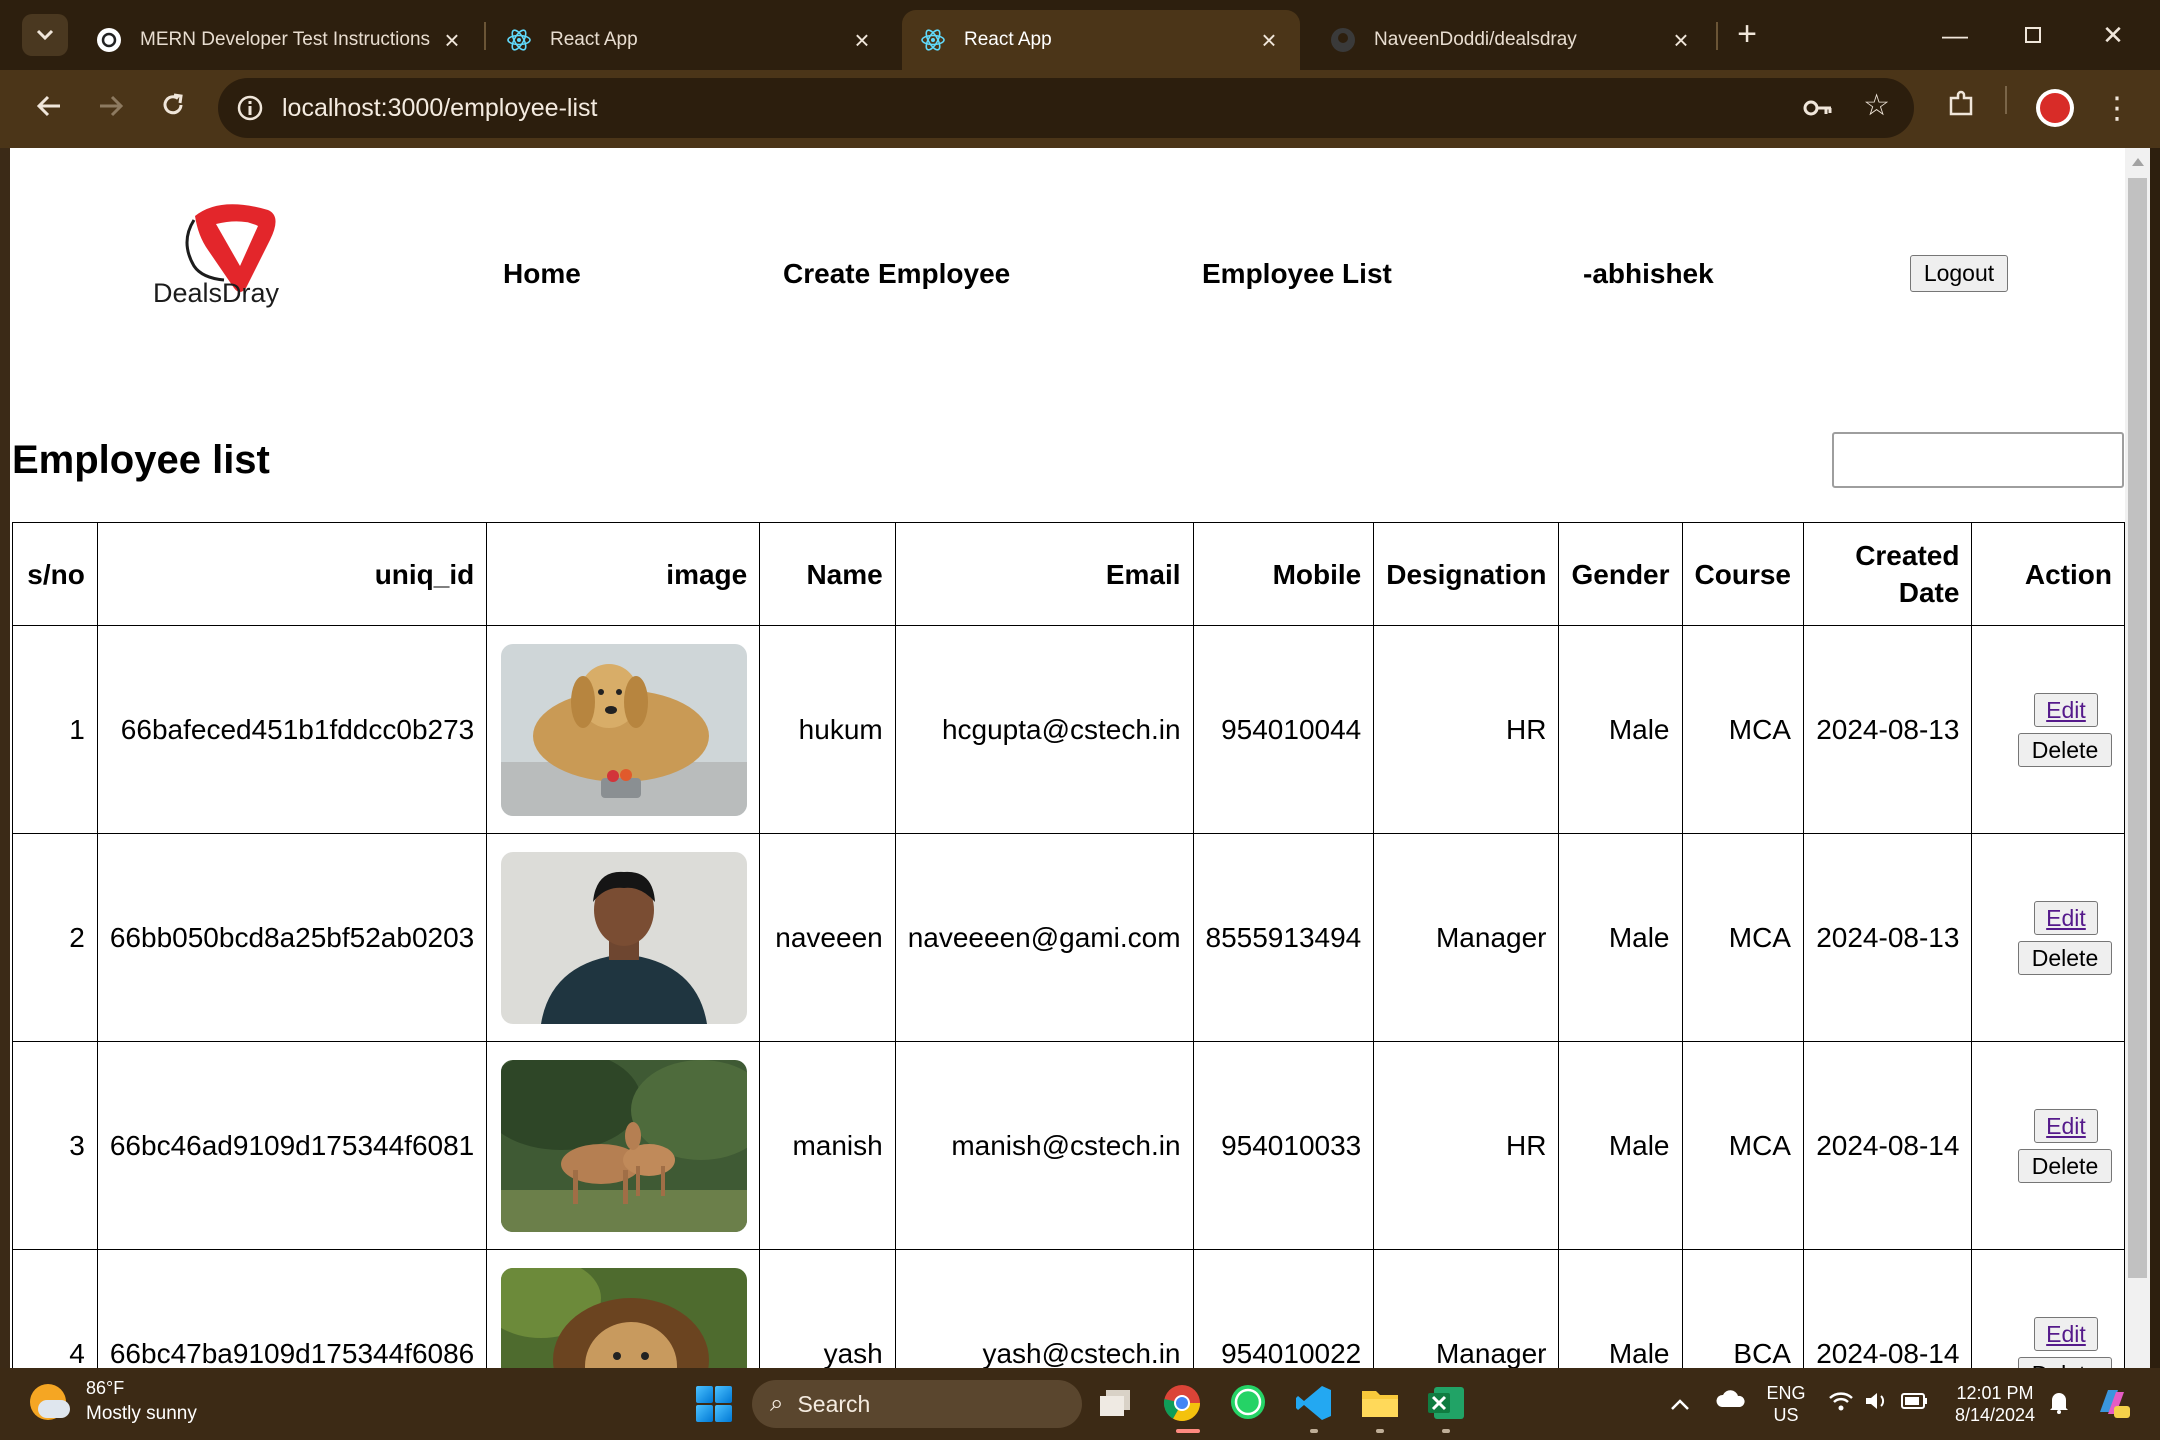 This screenshot has height=1440, width=2160. What do you see at coordinates (2117, 109) in the screenshot?
I see `menu-kebab-icon: ⋮` at bounding box center [2117, 109].